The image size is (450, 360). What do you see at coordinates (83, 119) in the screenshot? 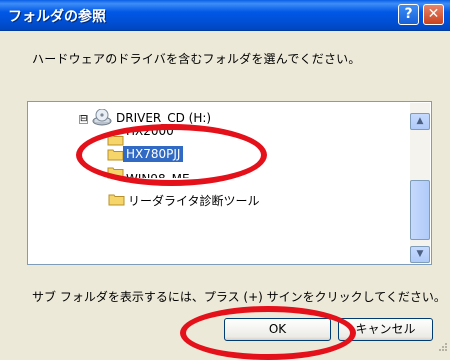
I see `collapse-expander: ⊟` at bounding box center [83, 119].